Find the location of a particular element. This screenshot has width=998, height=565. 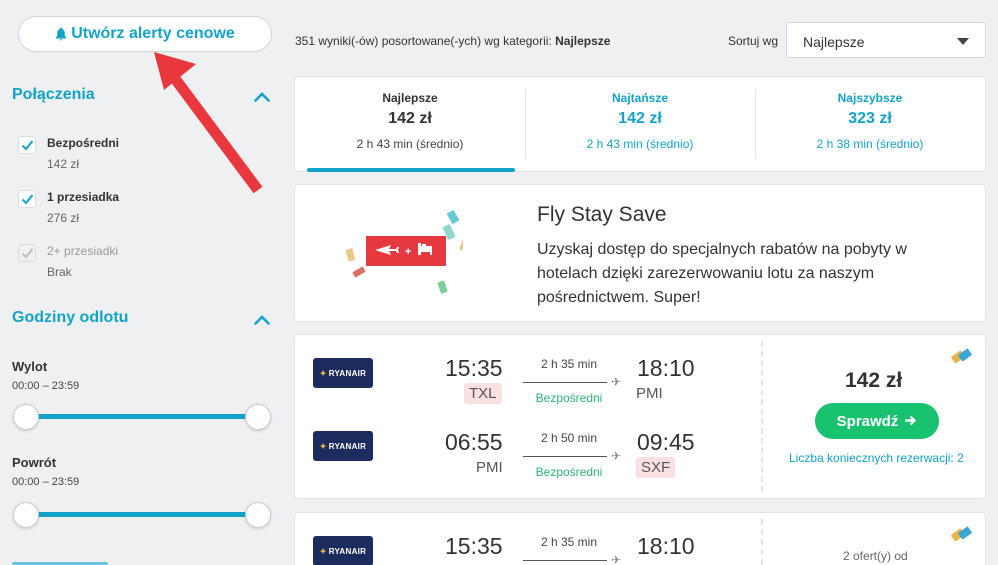

sort-value: Najlepsze is located at coordinates (834, 42).